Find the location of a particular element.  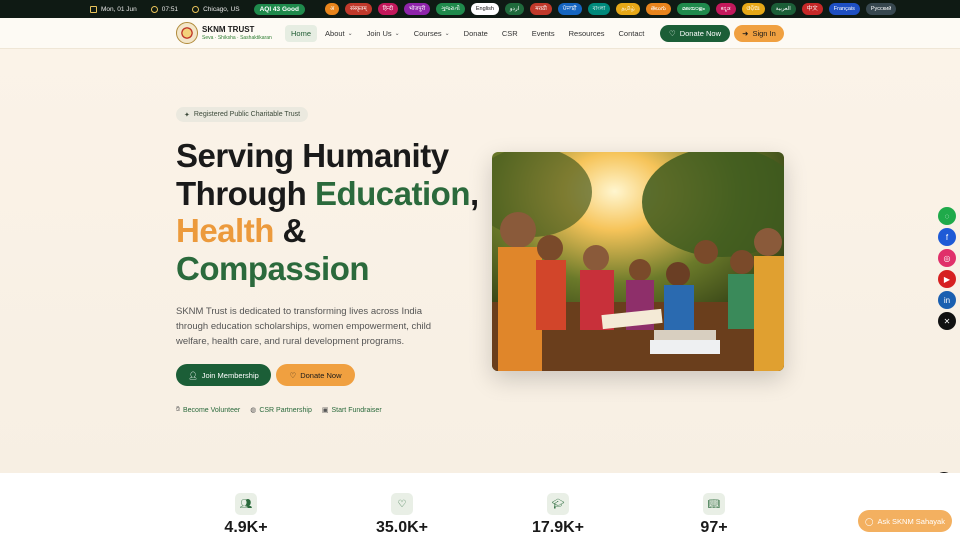

badge-text: Registered Public Charitable Trust is located at coordinates (247, 114).